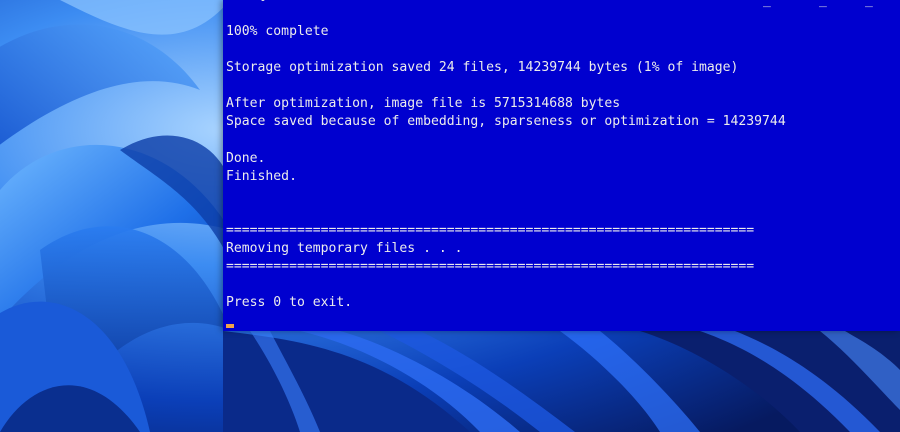 Image resolution: width=900 pixels, height=432 pixels. I want to click on console-line: Done., so click(246, 158).